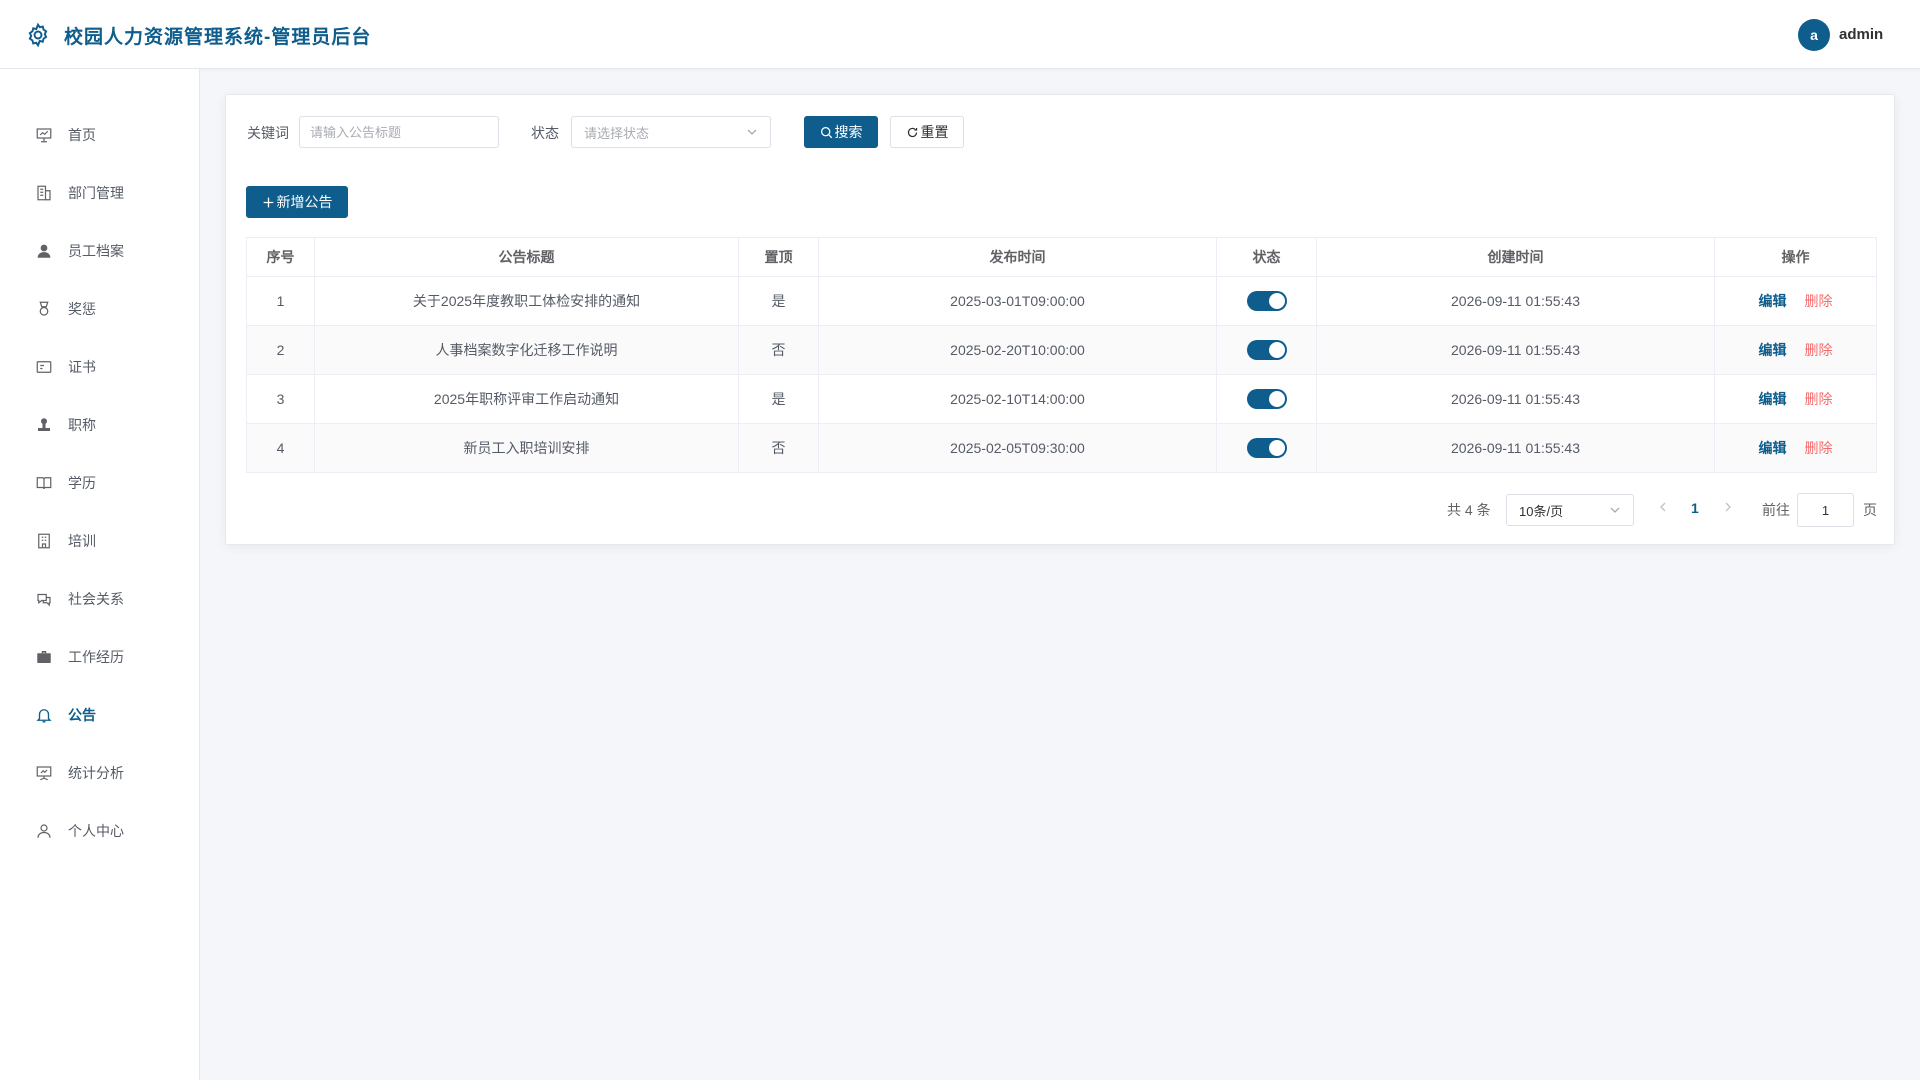  I want to click on status-label: 状态, so click(545, 133).